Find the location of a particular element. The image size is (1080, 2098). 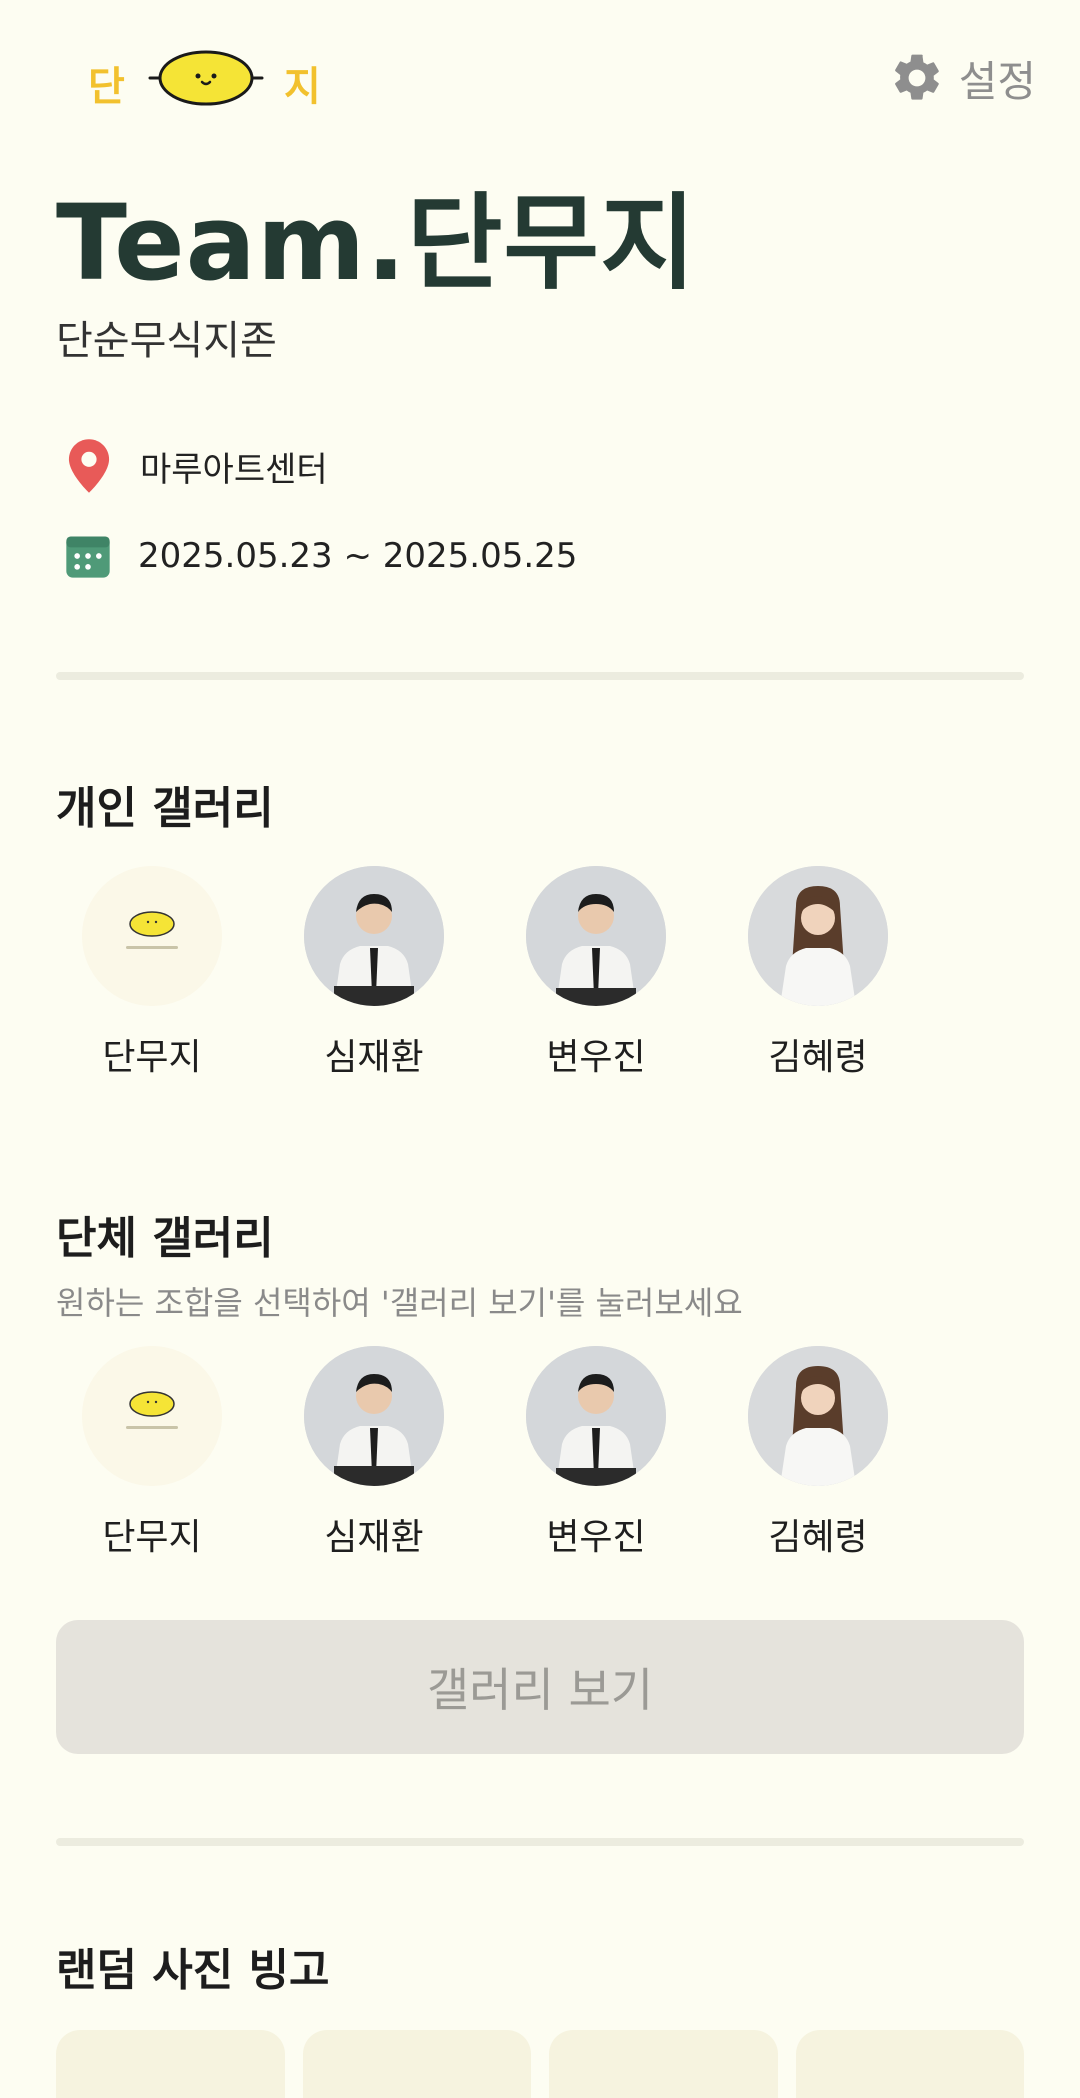

member-item: 변우진 is located at coordinates (596, 973).